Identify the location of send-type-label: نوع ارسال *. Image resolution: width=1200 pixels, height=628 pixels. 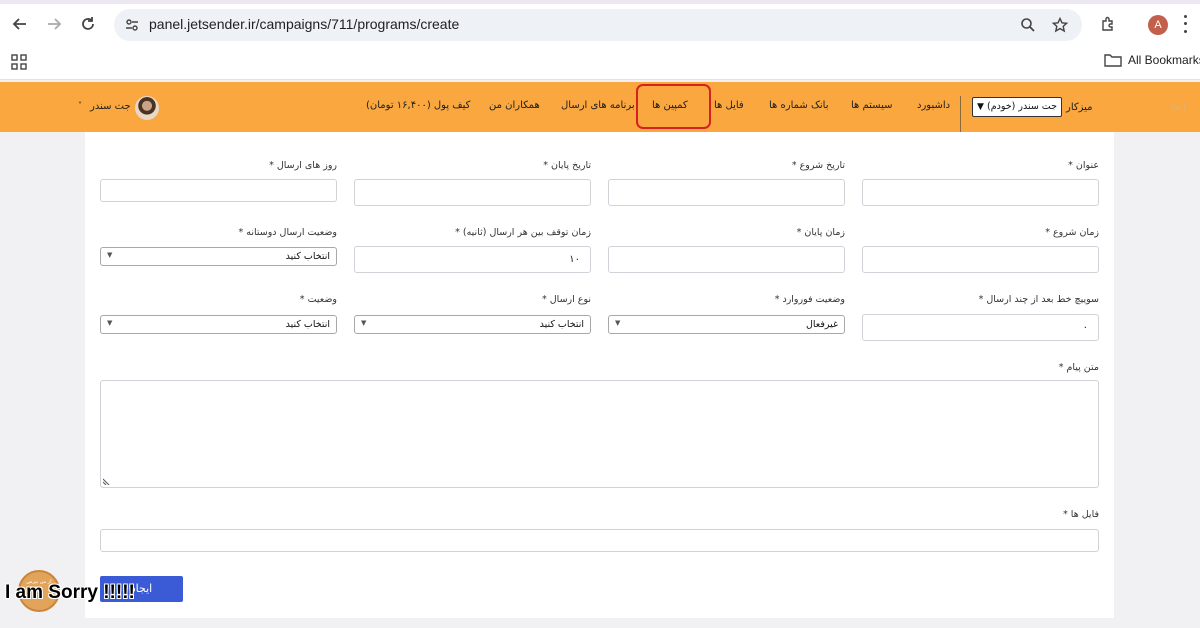
(566, 299).